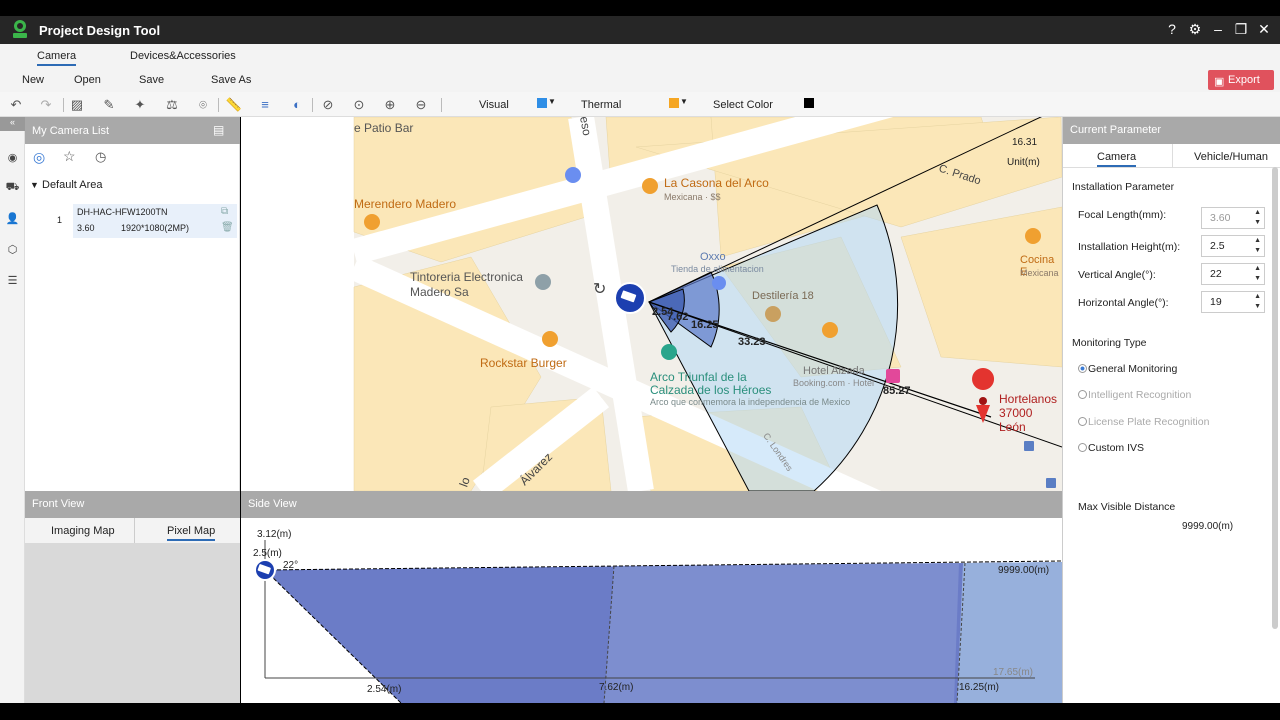 The width and height of the screenshot is (1280, 720). Describe the element at coordinates (191, 533) in the screenshot. I see `tab-pixel-map: Pixel Map` at that location.